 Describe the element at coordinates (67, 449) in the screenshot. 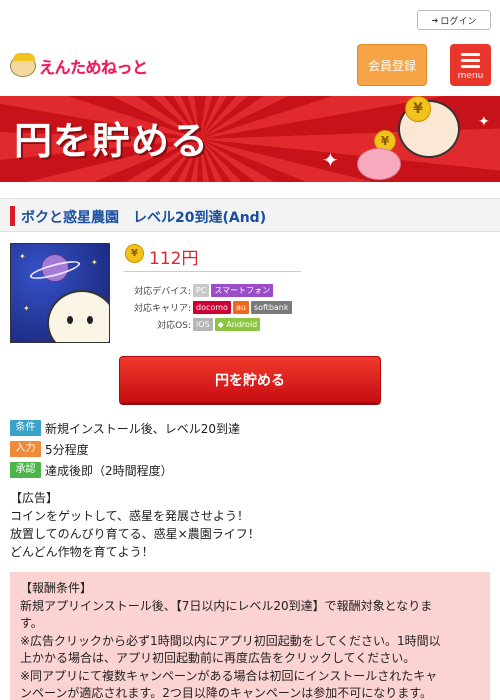

I see `condition-text: 5分程度` at that location.